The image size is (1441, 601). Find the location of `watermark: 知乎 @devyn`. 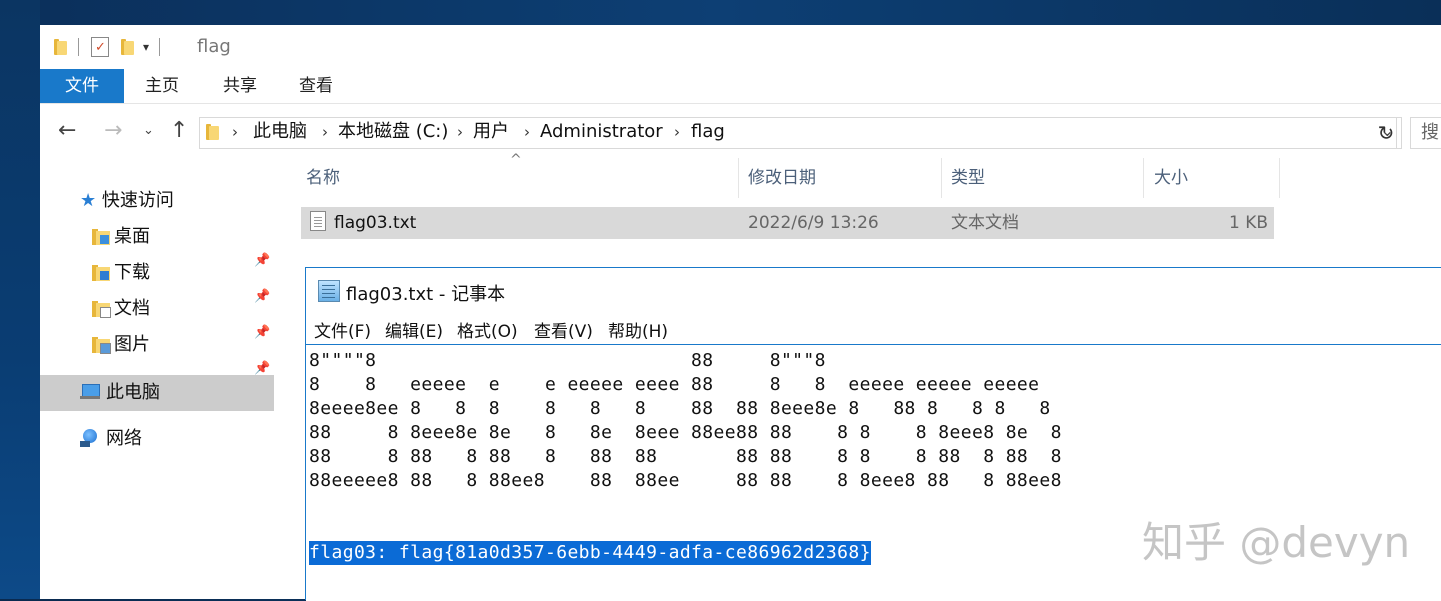

watermark: 知乎 @devyn is located at coordinates (1276, 542).